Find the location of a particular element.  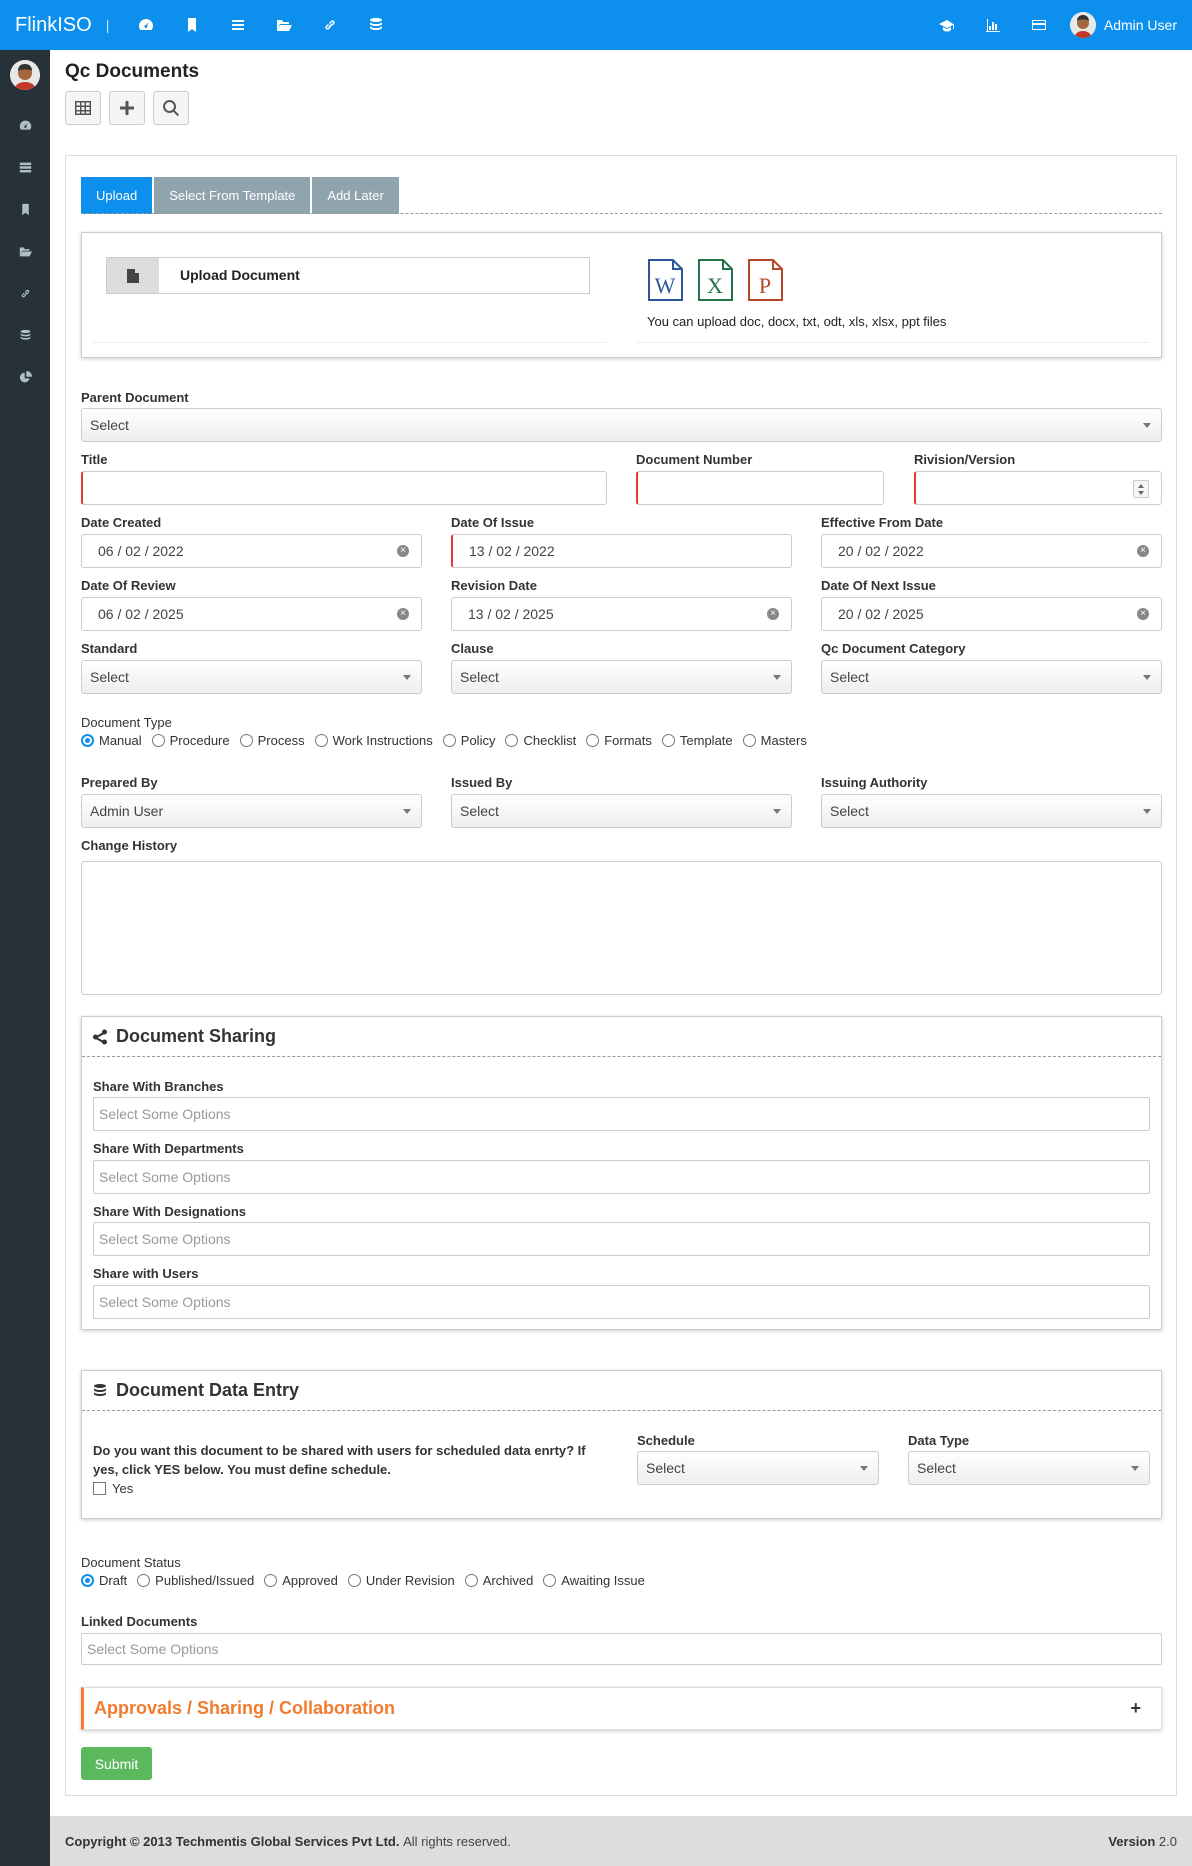

folder-open-icon is located at coordinates (284, 25).